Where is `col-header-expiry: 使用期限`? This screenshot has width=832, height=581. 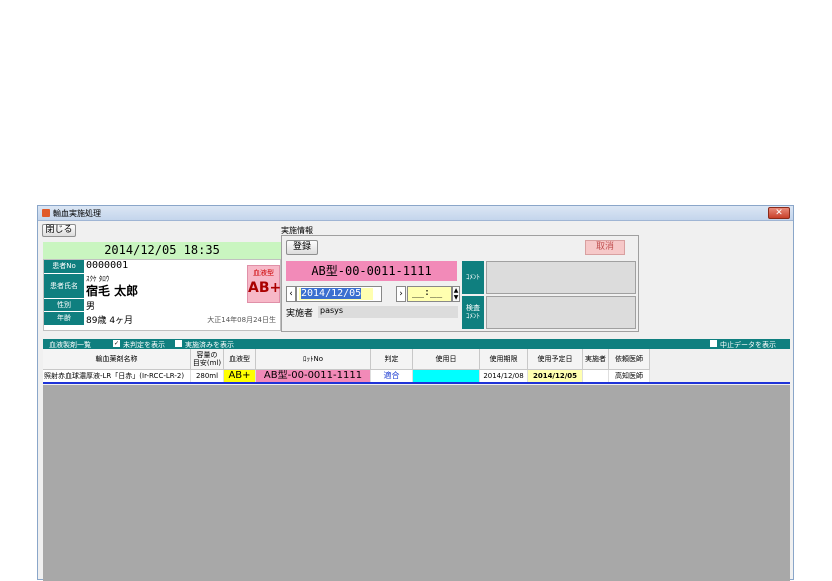 col-header-expiry: 使用期限 is located at coordinates (504, 359).